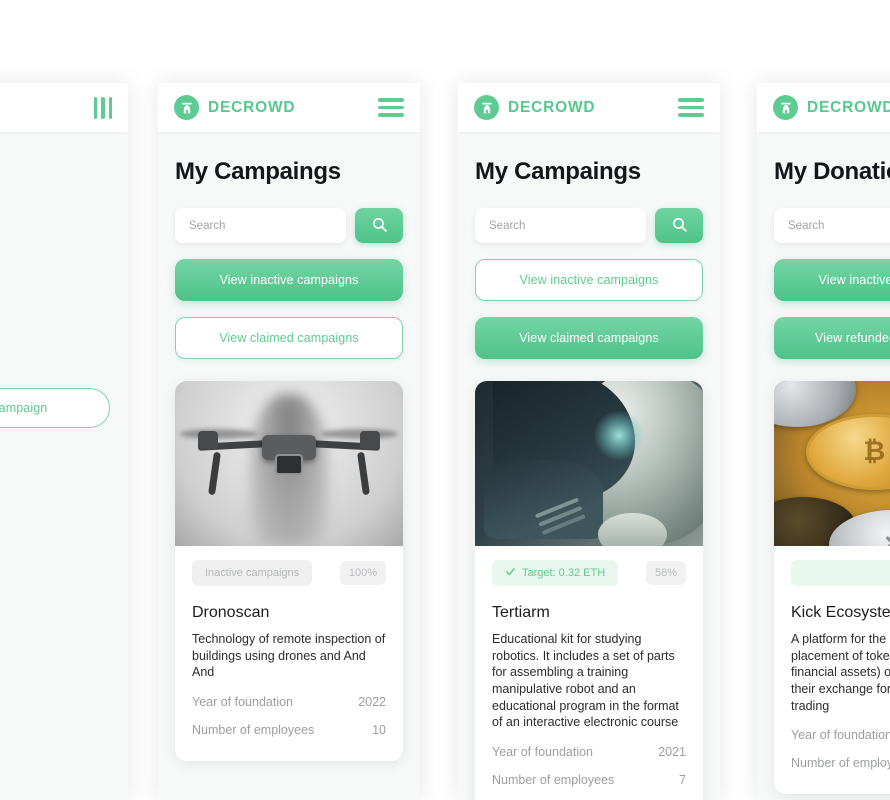 The height and width of the screenshot is (800, 890). I want to click on card-field-row: Number of employees 10, so click(289, 730).